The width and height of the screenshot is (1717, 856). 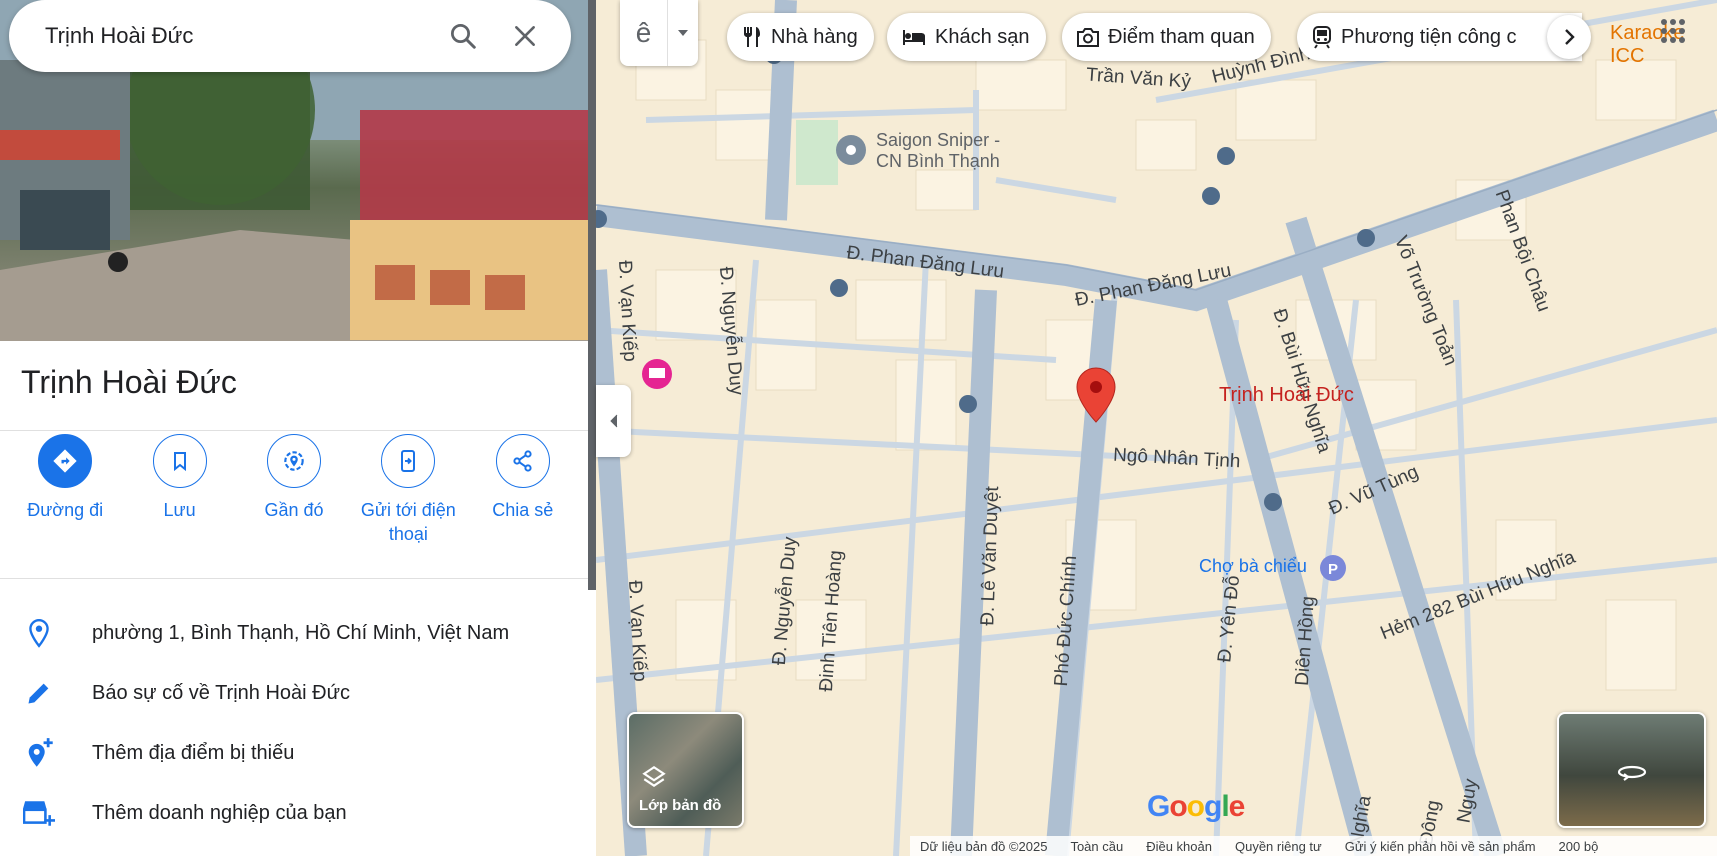 What do you see at coordinates (1632, 773) in the screenshot?
I see `360-rotate-icon` at bounding box center [1632, 773].